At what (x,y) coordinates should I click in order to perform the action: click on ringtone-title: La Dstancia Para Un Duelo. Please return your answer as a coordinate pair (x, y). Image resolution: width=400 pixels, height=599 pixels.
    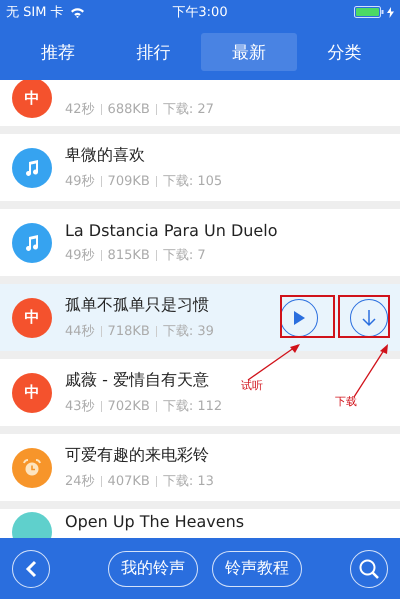
    Looking at the image, I should click on (171, 230).